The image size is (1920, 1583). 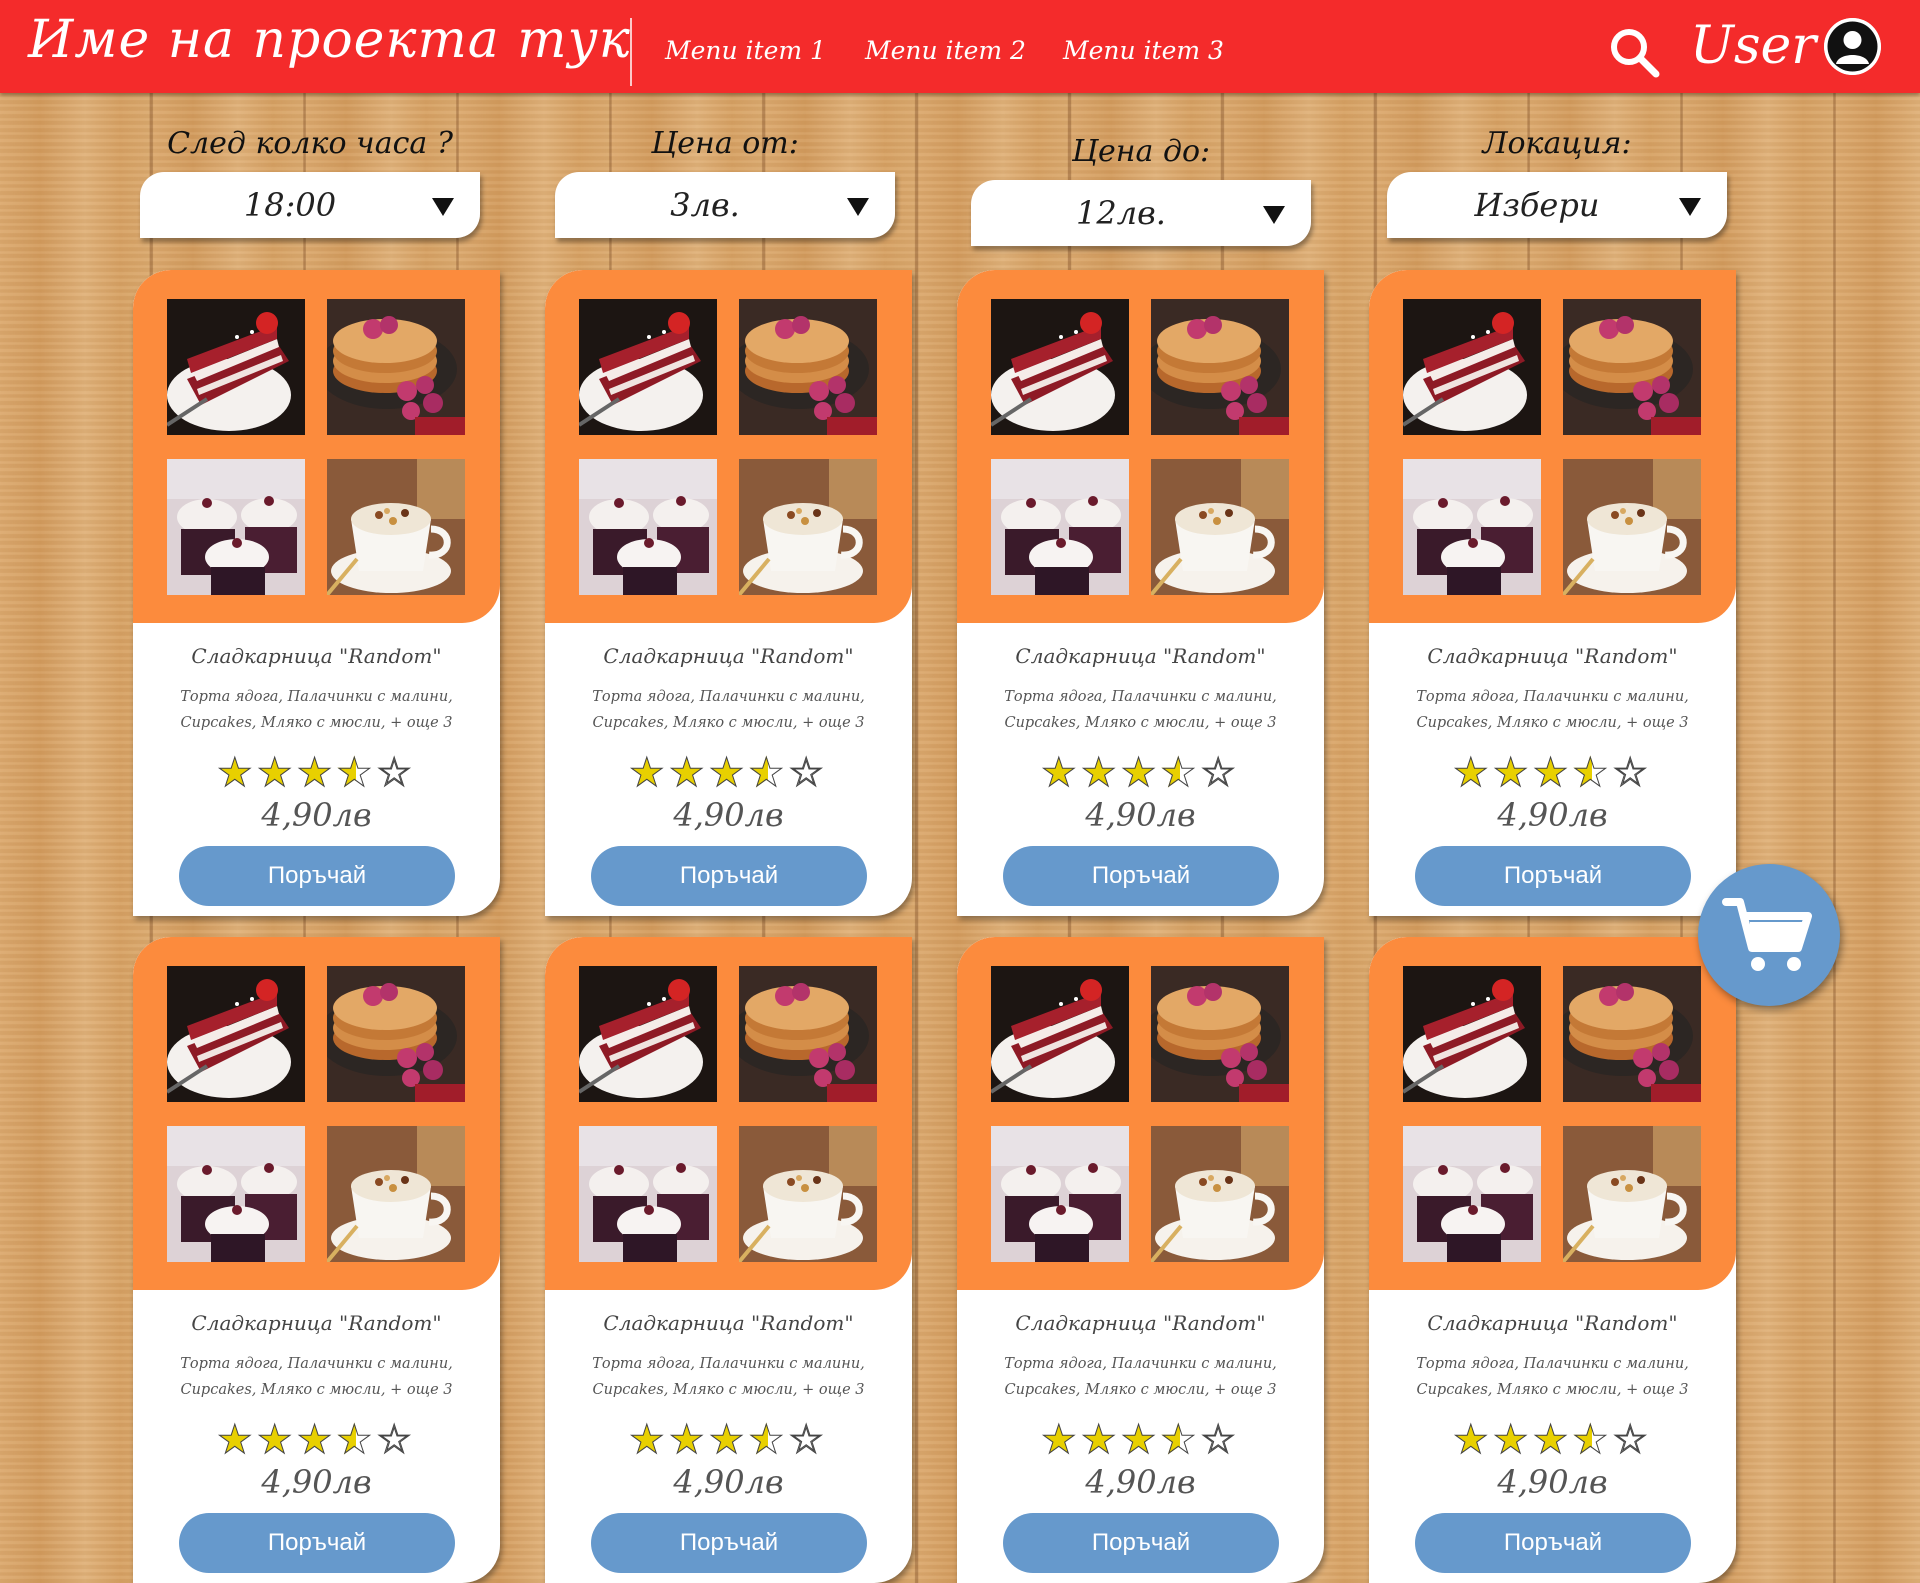 What do you see at coordinates (310, 143) in the screenshot?
I see `filter-label-hours: След колко часа ?` at bounding box center [310, 143].